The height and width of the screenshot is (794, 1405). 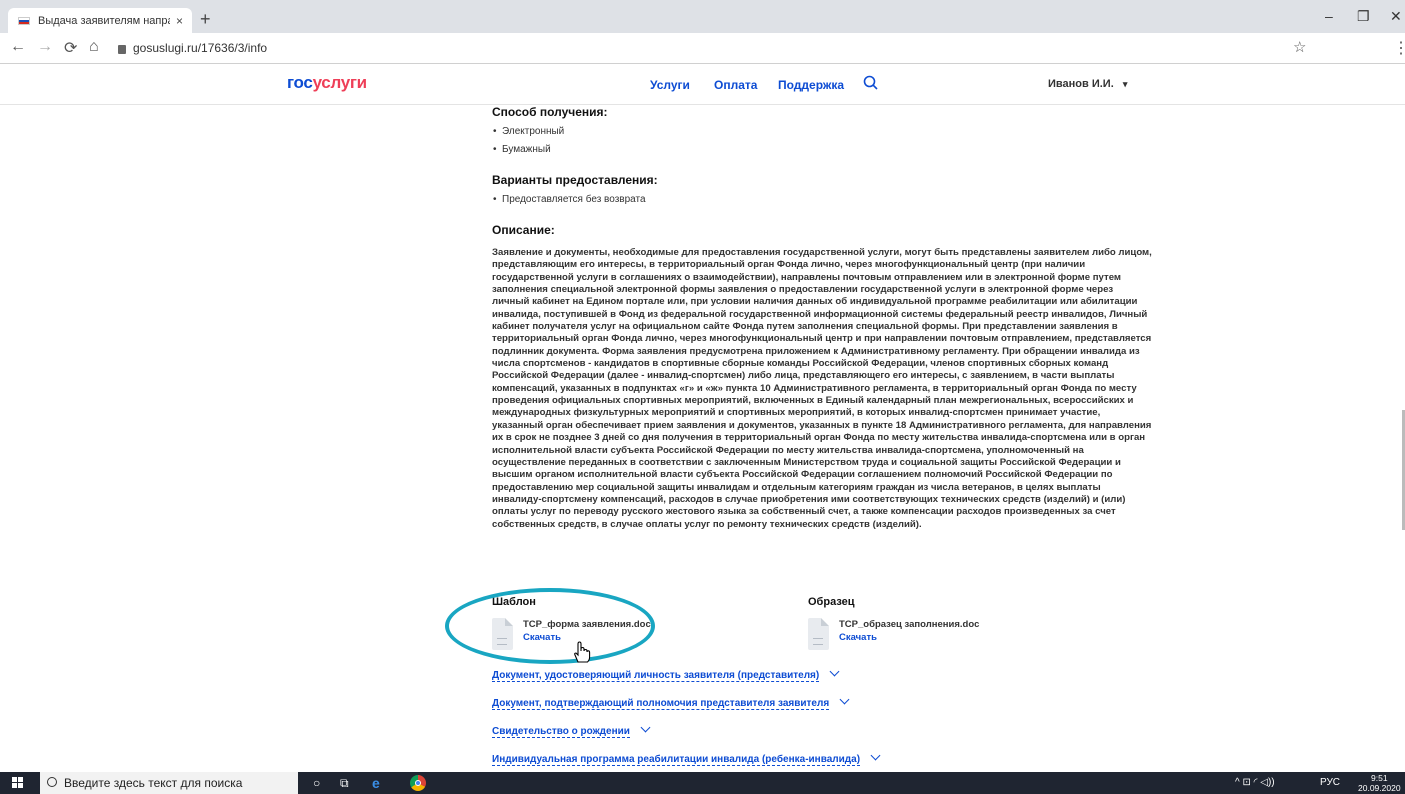 I want to click on home-icon: ⌂, so click(x=94, y=47).